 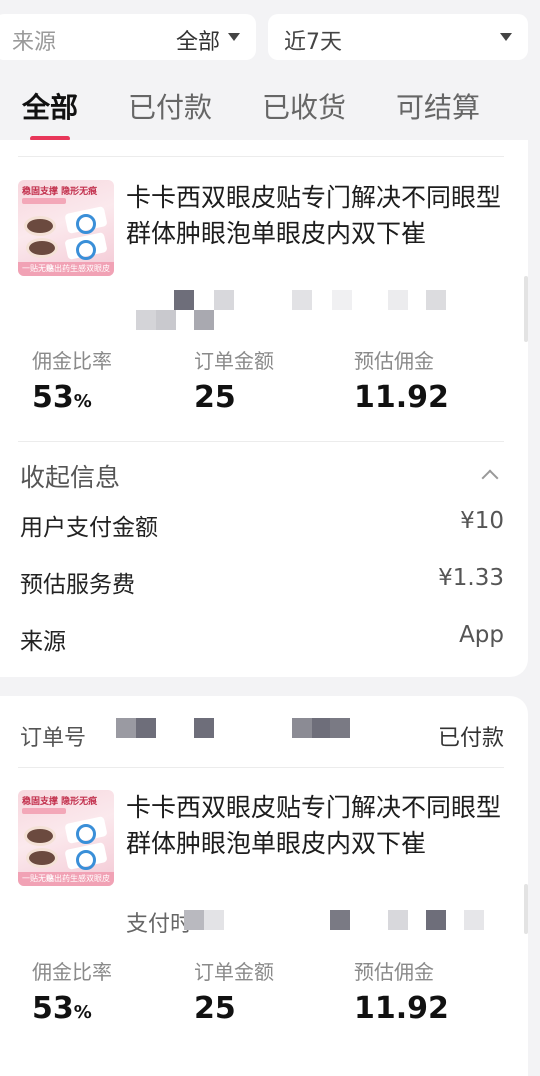 I want to click on detail-key: 用户支付金额, so click(x=89, y=528).